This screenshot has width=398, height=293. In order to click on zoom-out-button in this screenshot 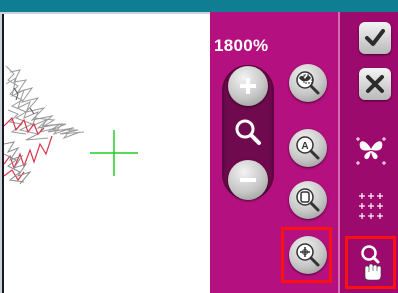, I will do `click(248, 180)`.